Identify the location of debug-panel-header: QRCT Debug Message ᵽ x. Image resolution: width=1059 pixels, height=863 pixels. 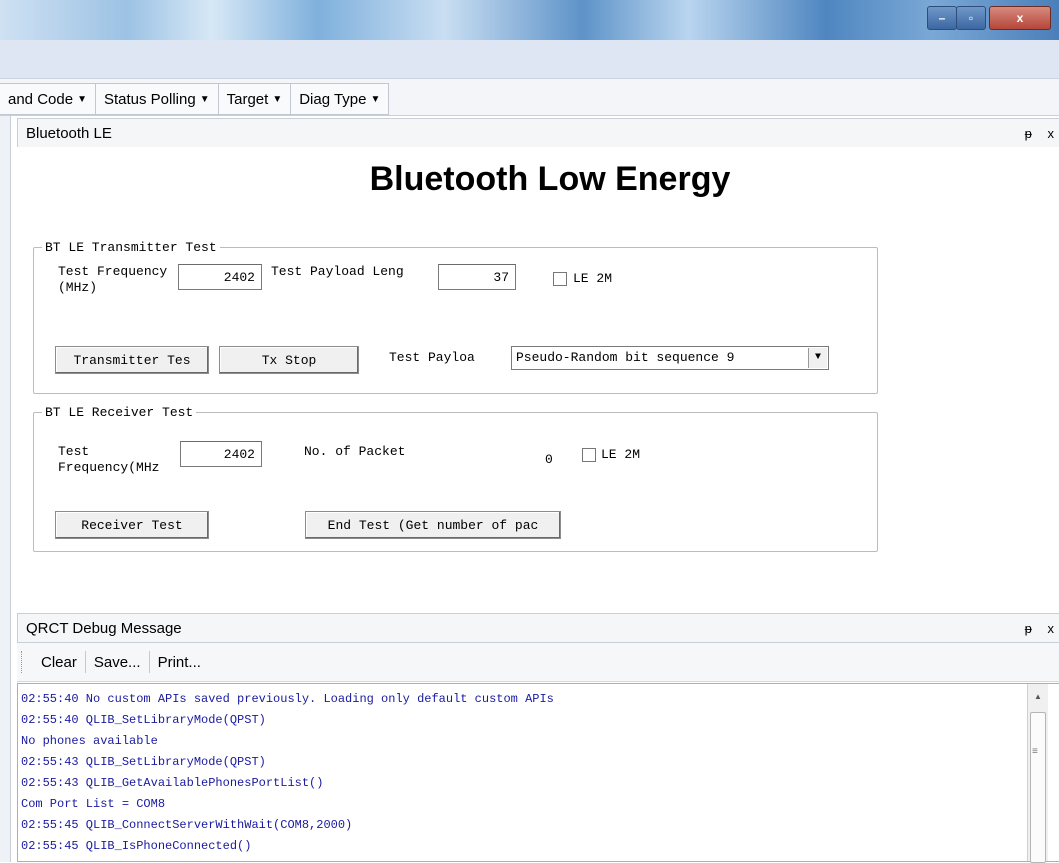
(538, 628).